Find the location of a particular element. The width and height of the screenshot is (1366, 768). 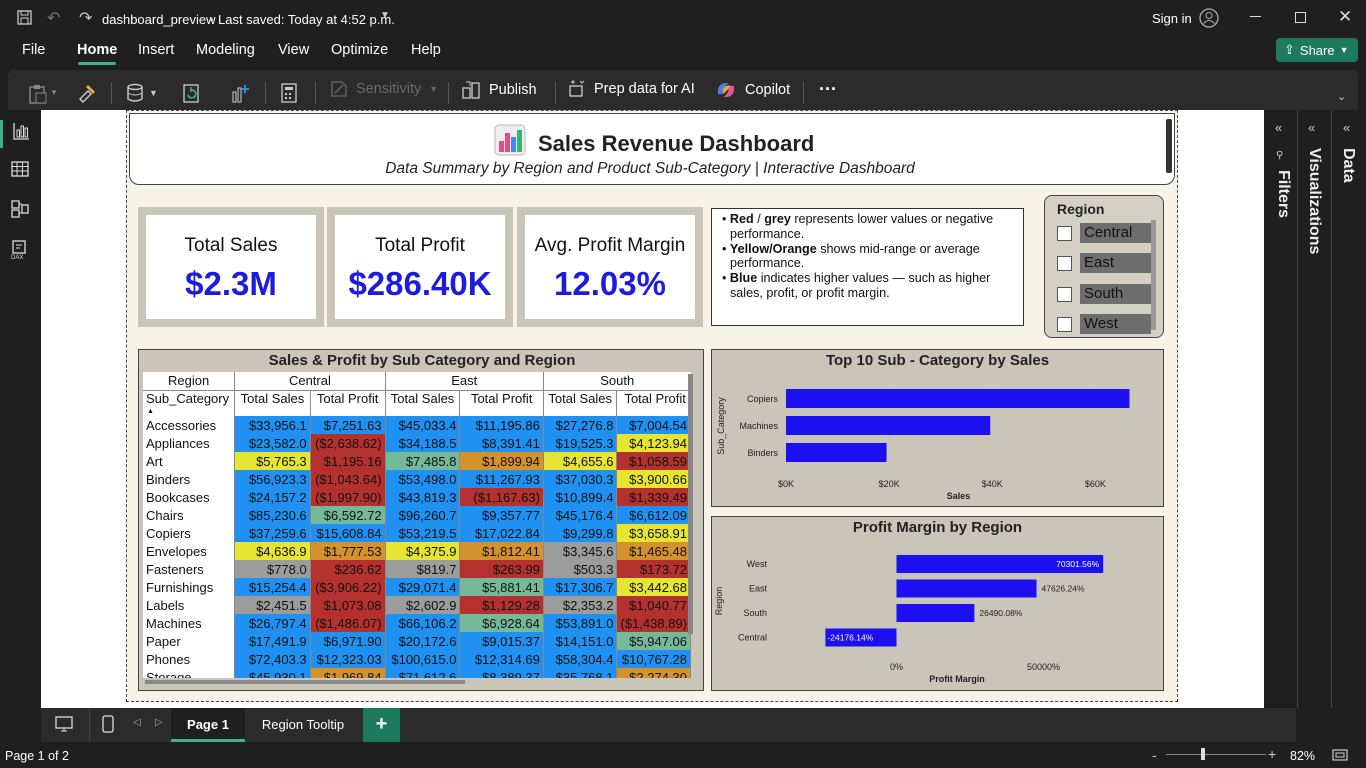

menu-modeling: Modeling is located at coordinates (225, 50).